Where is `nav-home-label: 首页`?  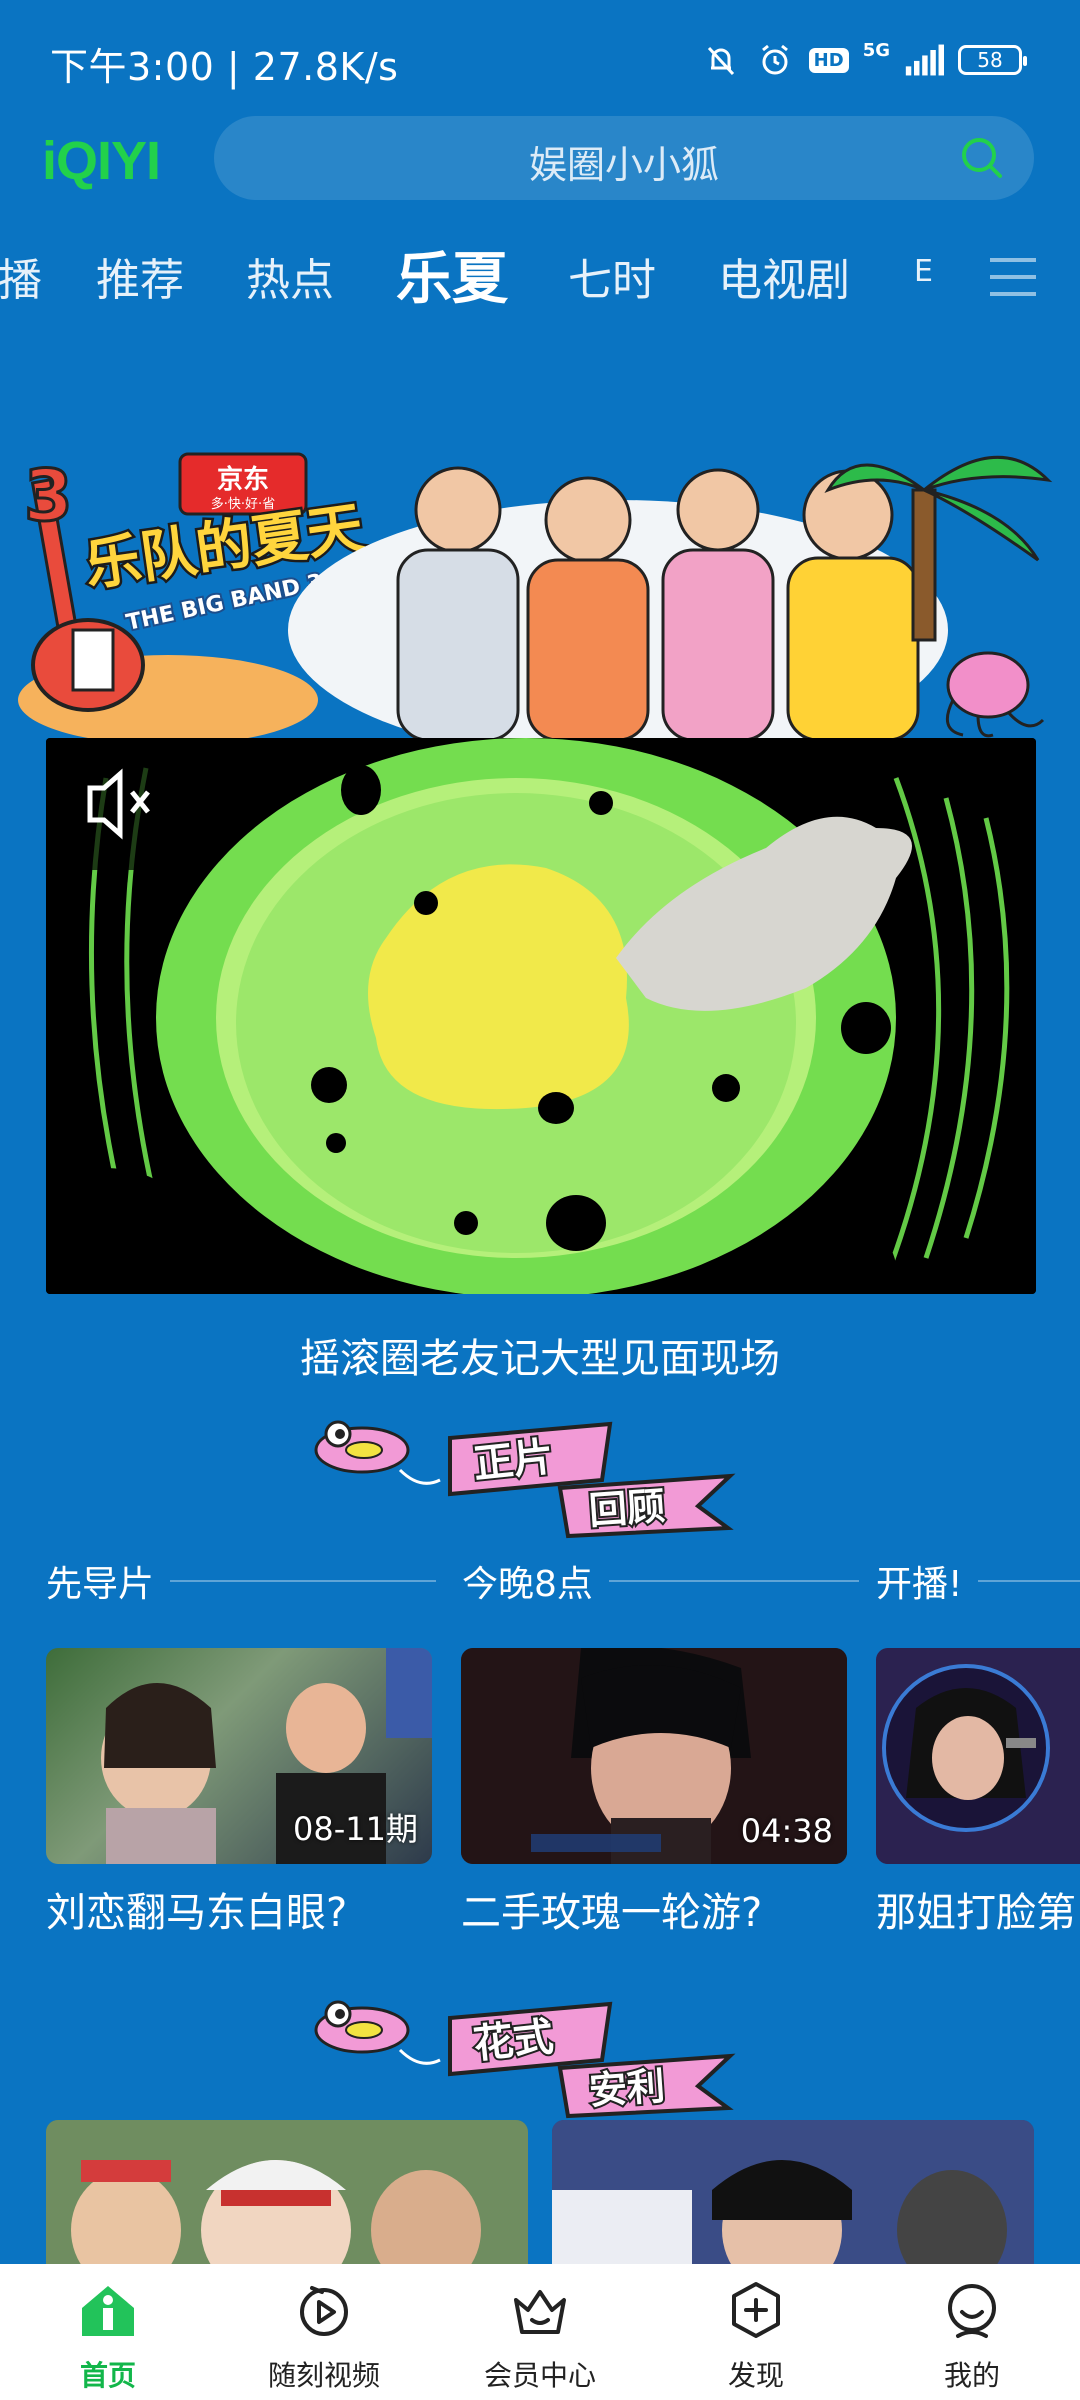
nav-home-label: 首页 is located at coordinates (107, 2375).